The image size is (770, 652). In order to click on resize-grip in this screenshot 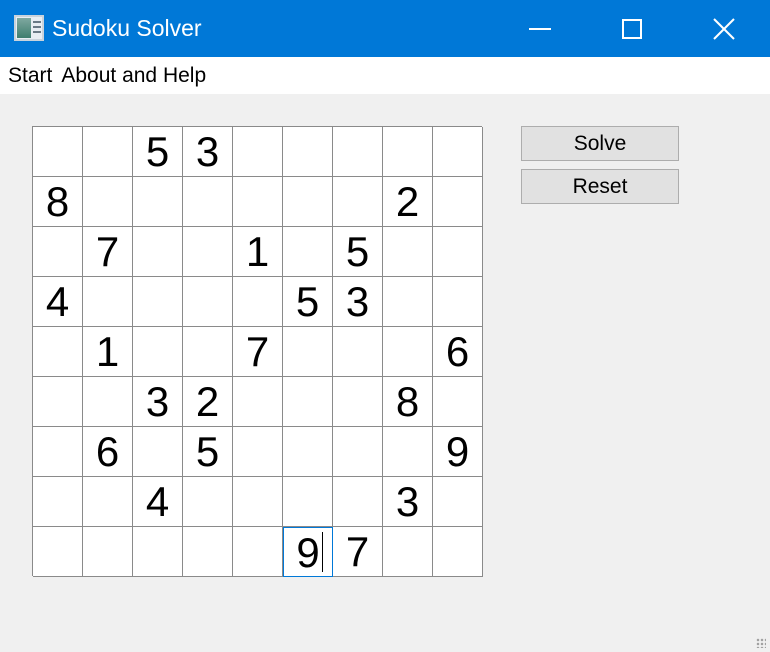, I will do `click(761, 643)`.